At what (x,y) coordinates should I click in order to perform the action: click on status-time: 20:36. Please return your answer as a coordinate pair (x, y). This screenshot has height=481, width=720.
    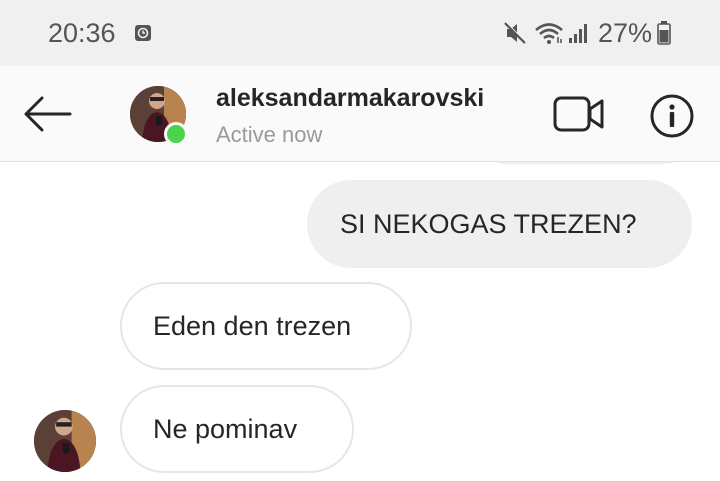
    Looking at the image, I should click on (82, 33).